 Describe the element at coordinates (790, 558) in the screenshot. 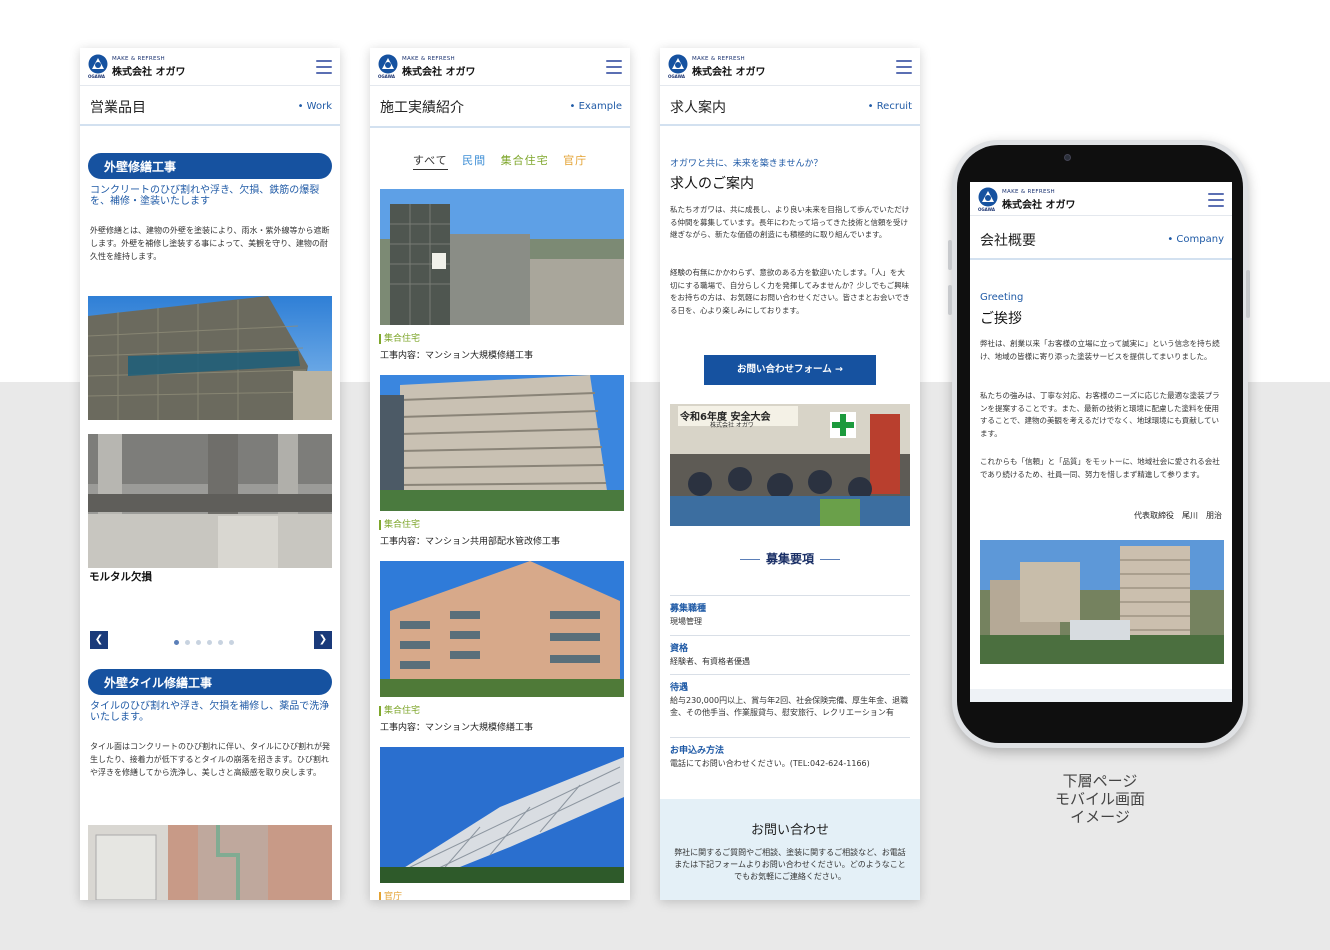

I see `requirements-title: 募集要項` at that location.